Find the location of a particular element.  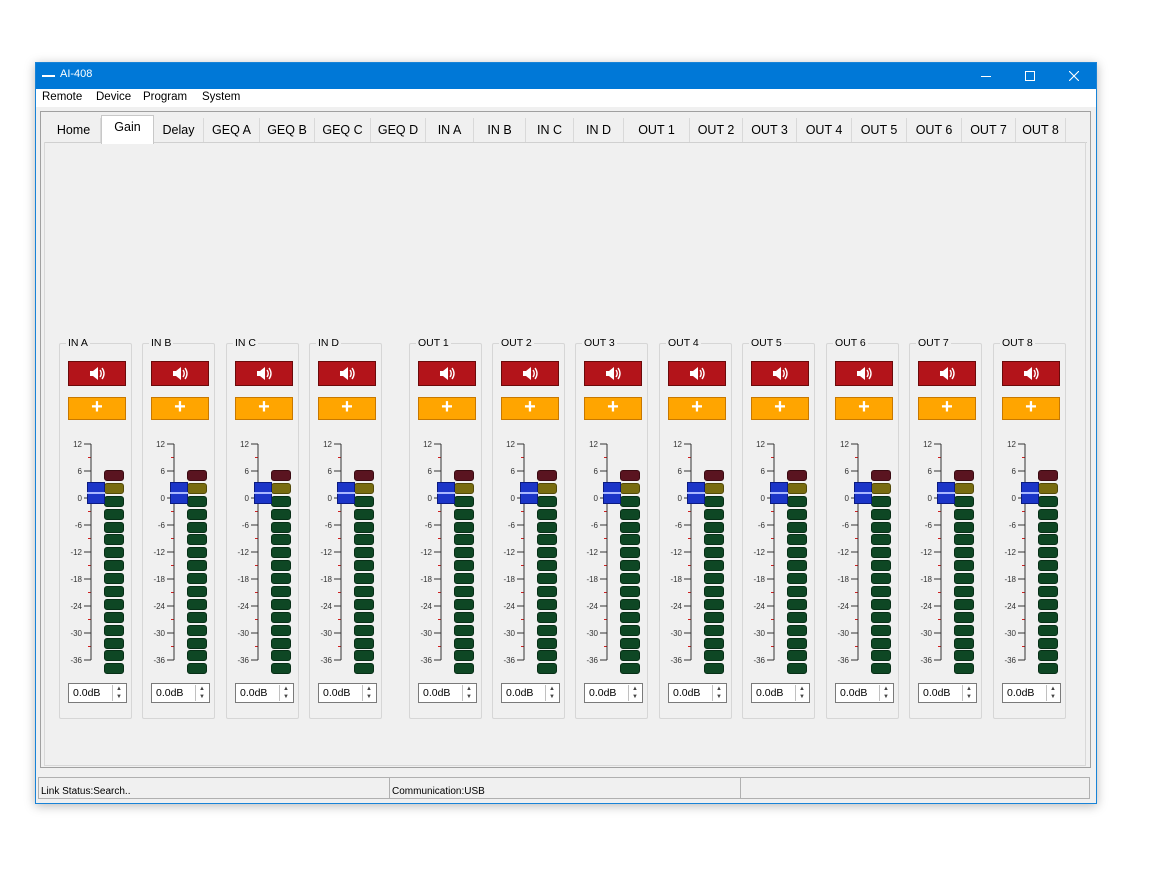

tab-out-5: OUT 5 is located at coordinates (879, 130).